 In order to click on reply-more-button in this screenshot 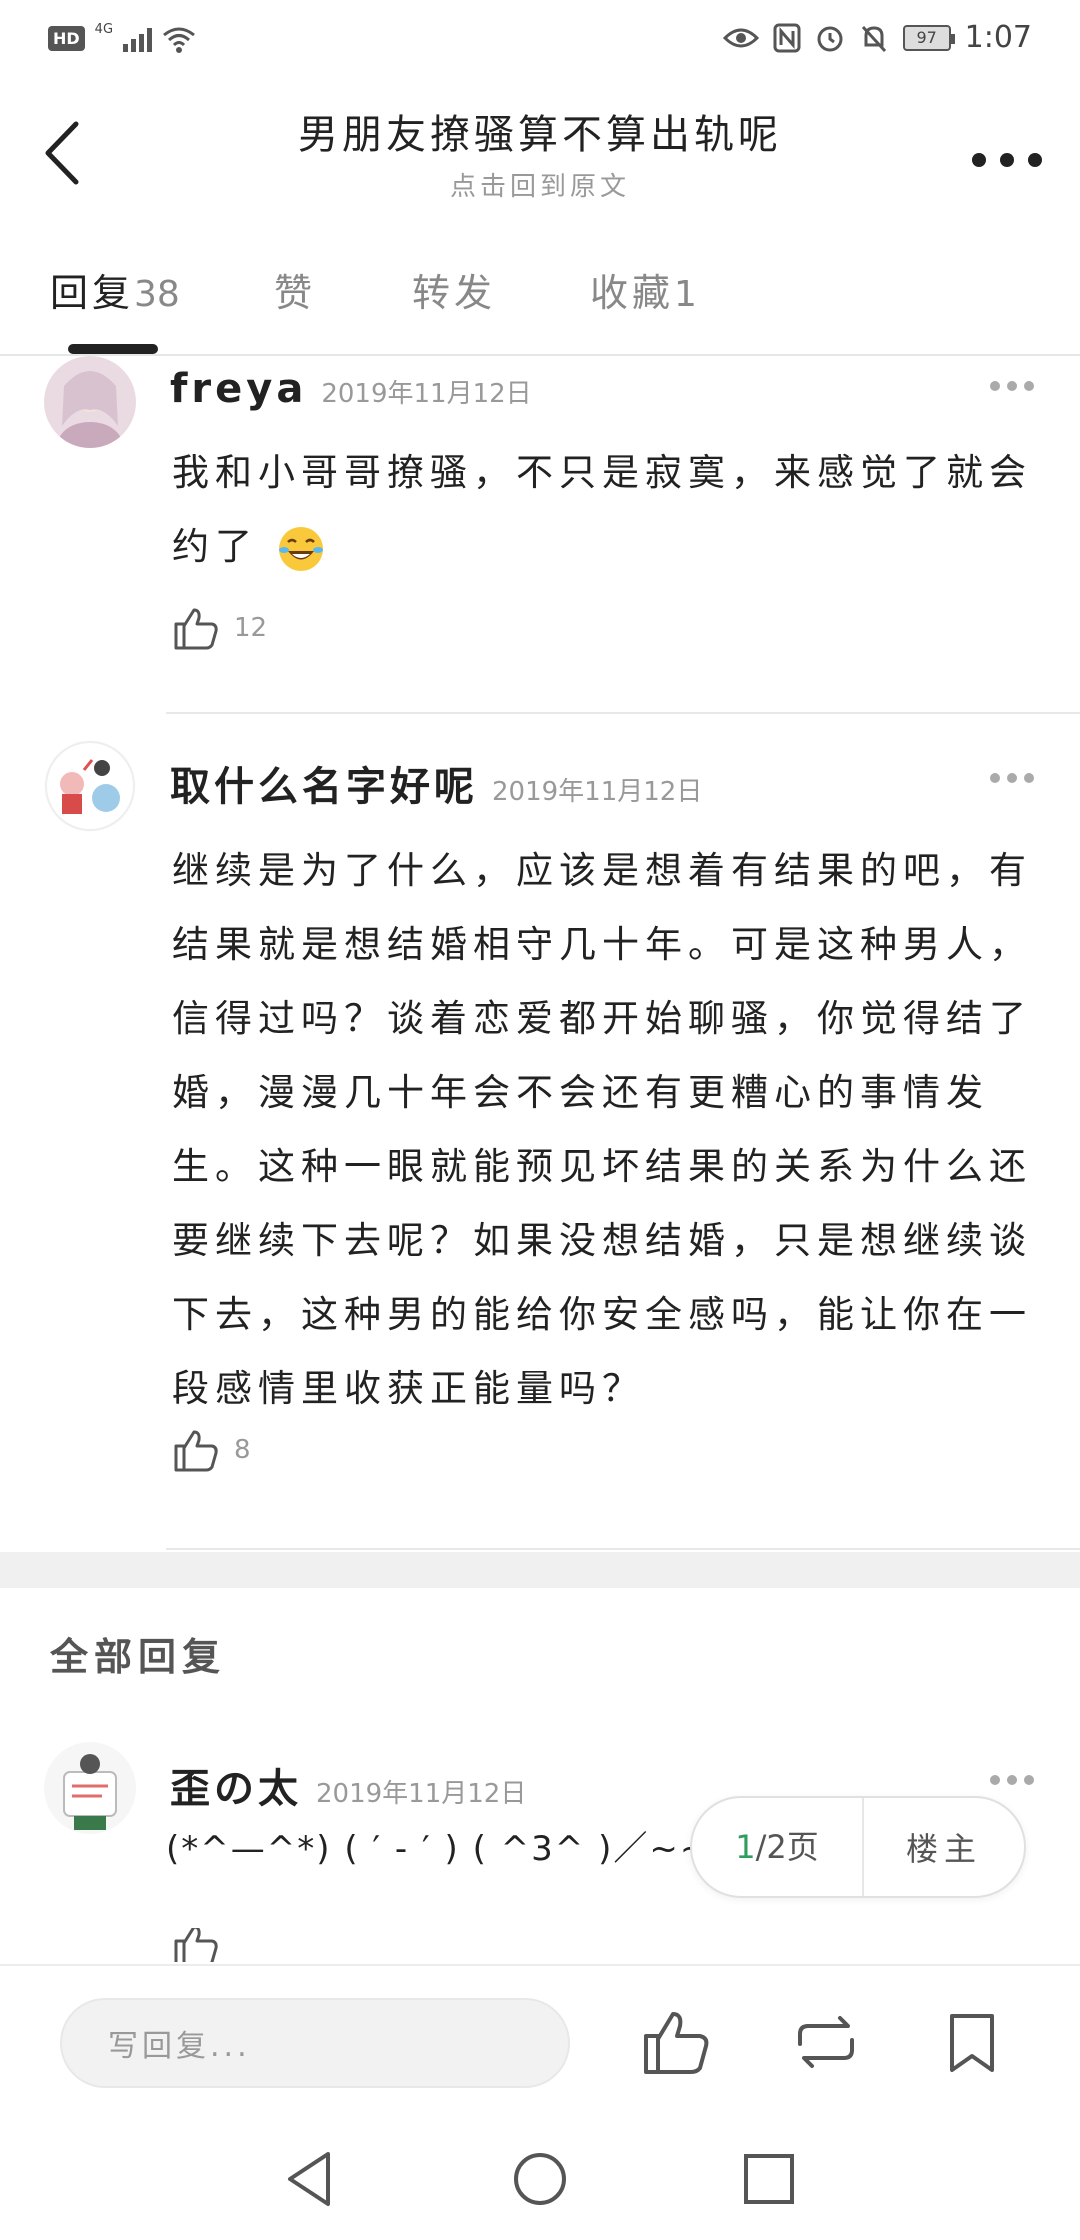, I will do `click(1012, 1780)`.